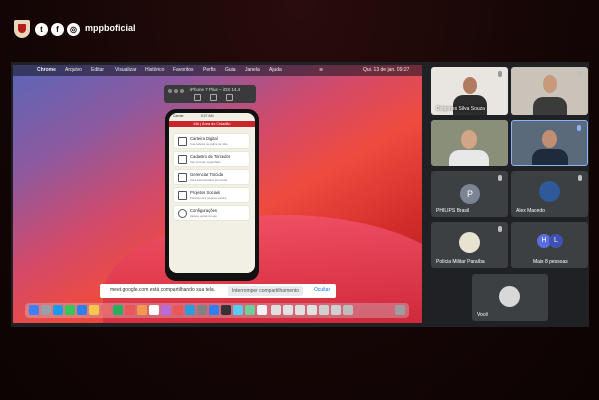 The image size is (599, 400). What do you see at coordinates (214, 310) in the screenshot?
I see `vscode-icon` at bounding box center [214, 310].